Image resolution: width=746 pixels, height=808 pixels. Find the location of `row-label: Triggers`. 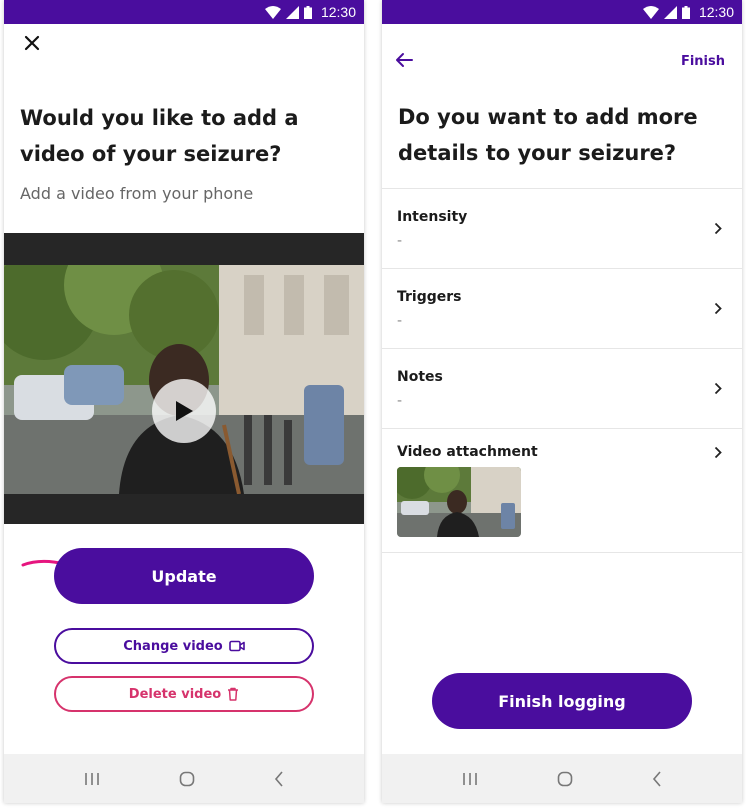

row-label: Triggers is located at coordinates (429, 297).